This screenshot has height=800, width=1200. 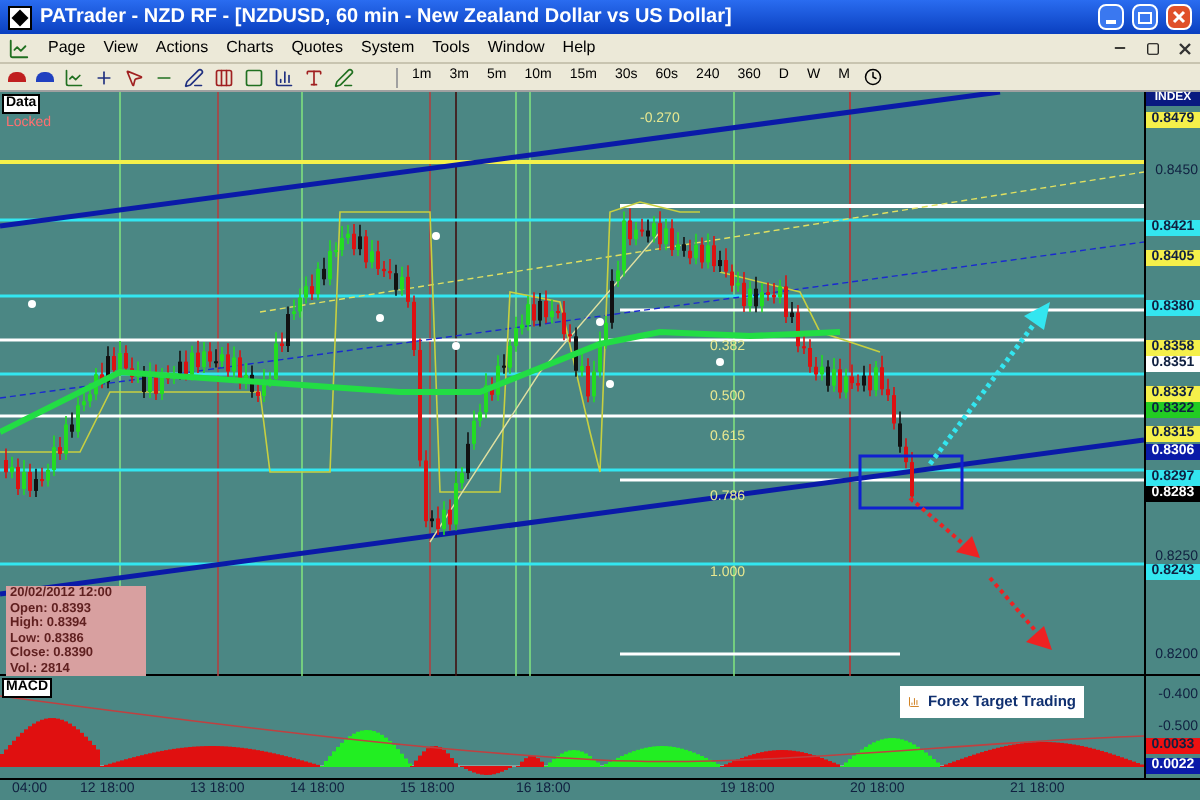 I want to click on menu-item: Tools, so click(x=451, y=48).